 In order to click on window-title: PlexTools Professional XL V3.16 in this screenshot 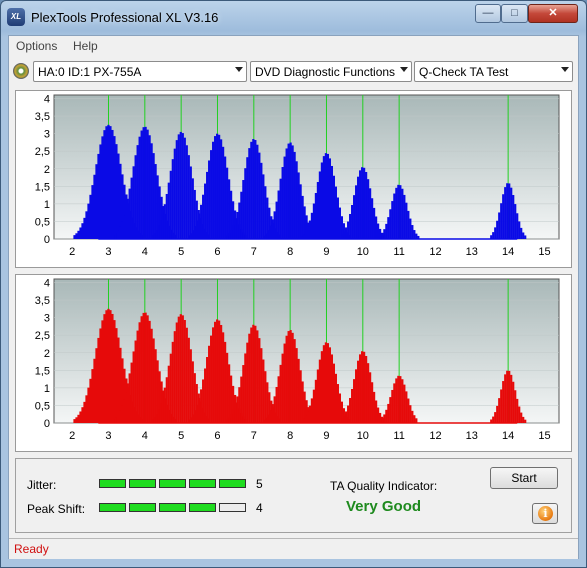, I will do `click(125, 17)`.